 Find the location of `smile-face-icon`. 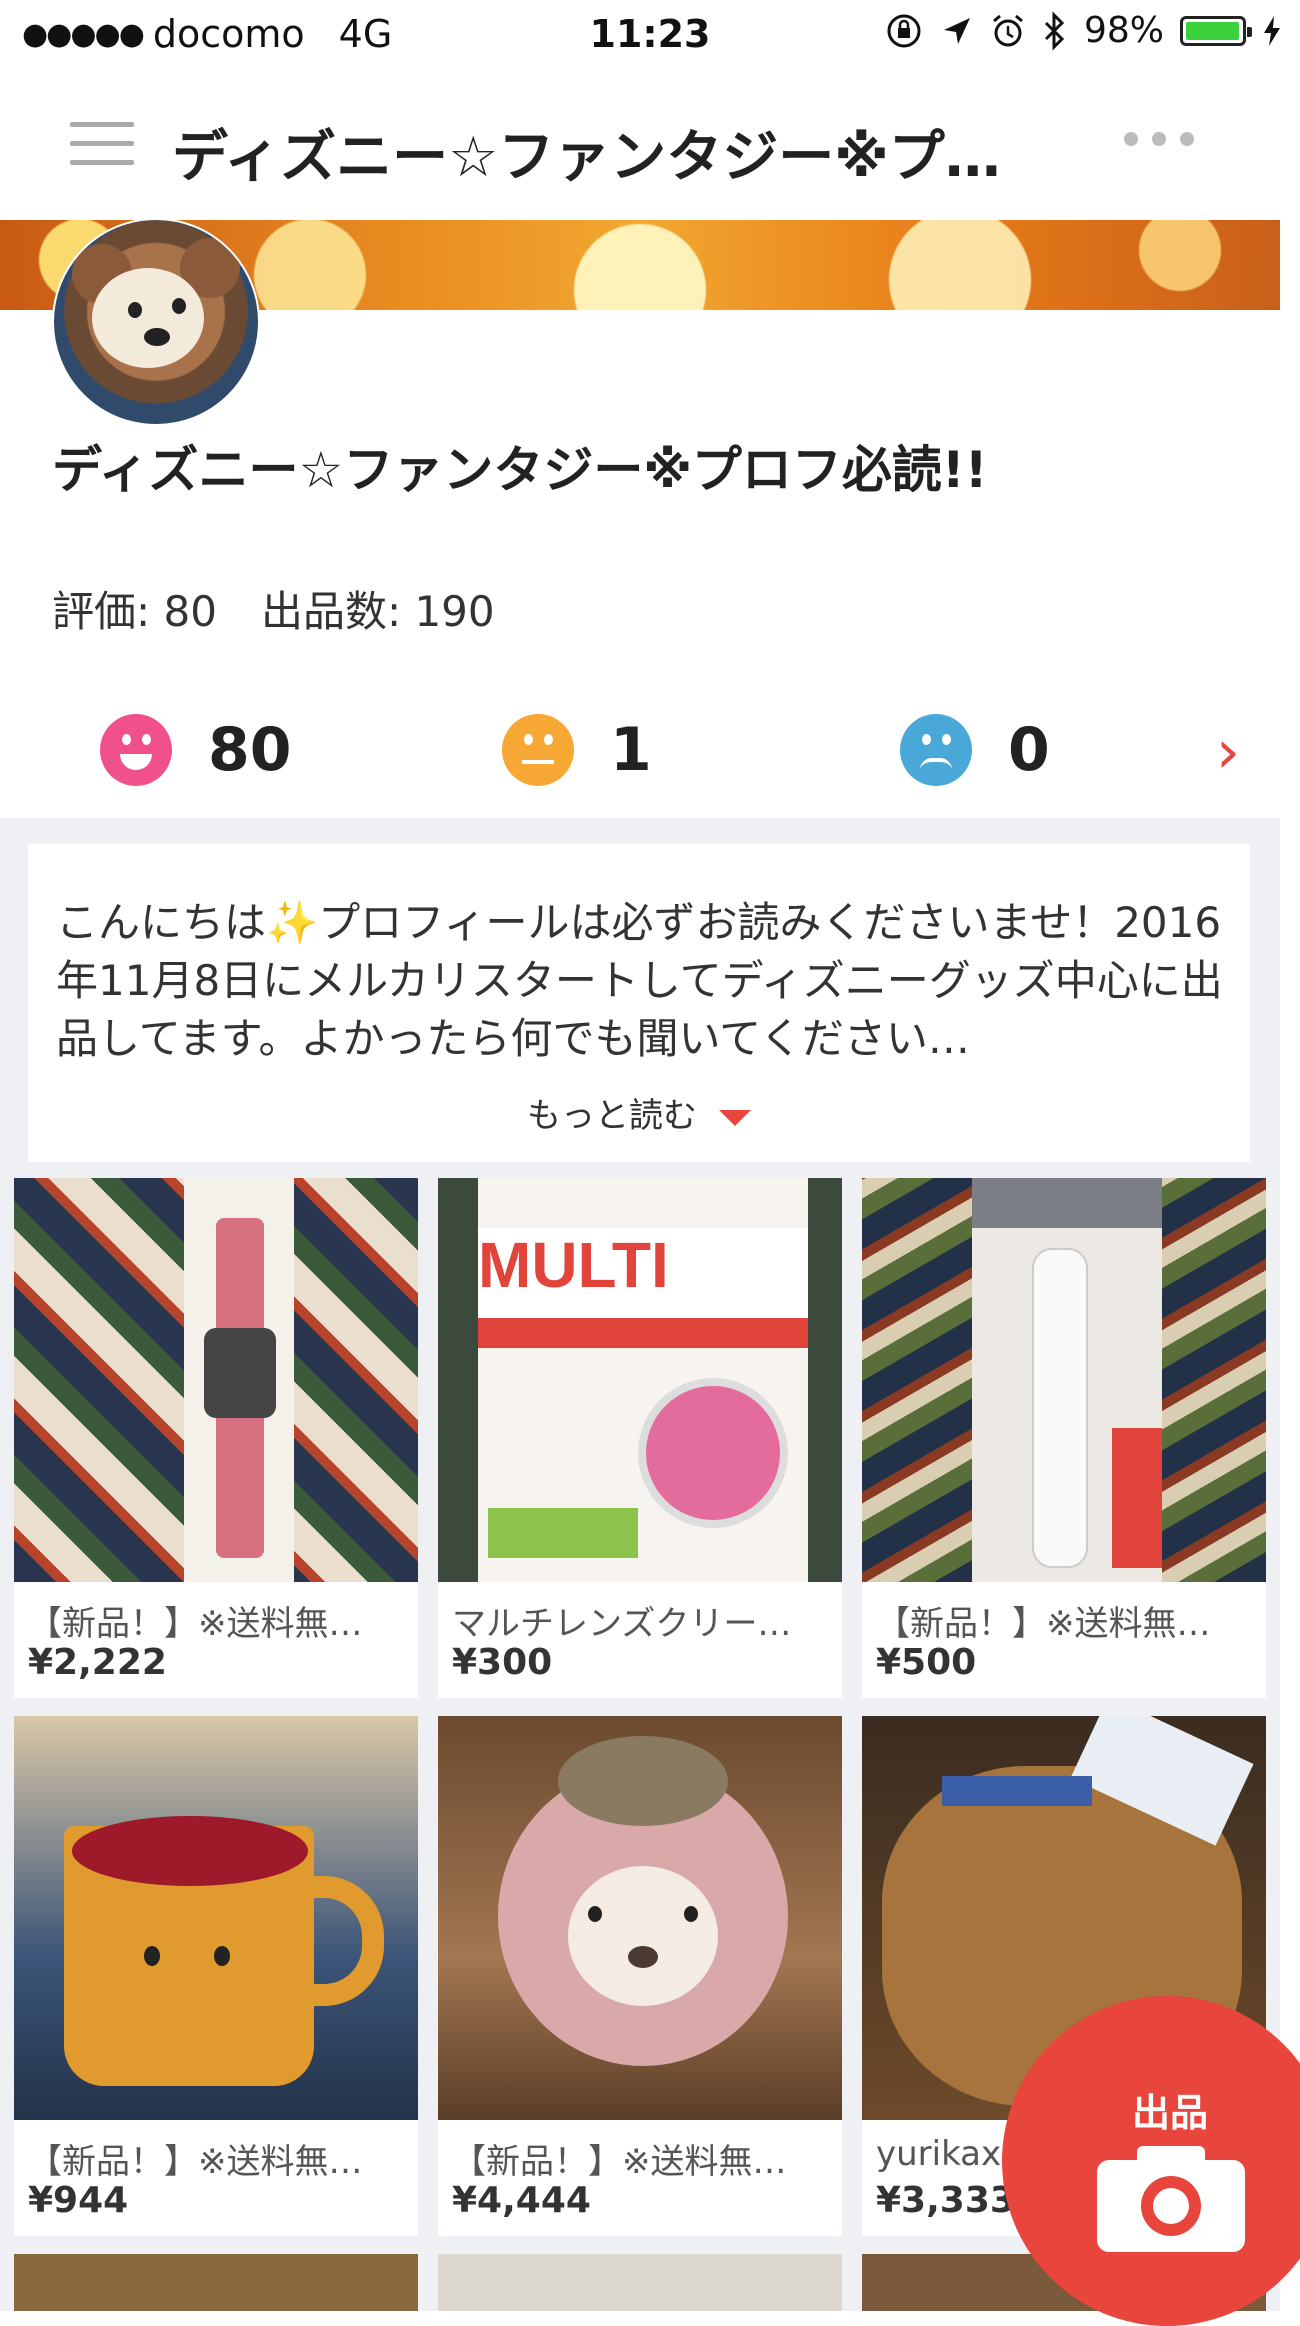

smile-face-icon is located at coordinates (136, 750).